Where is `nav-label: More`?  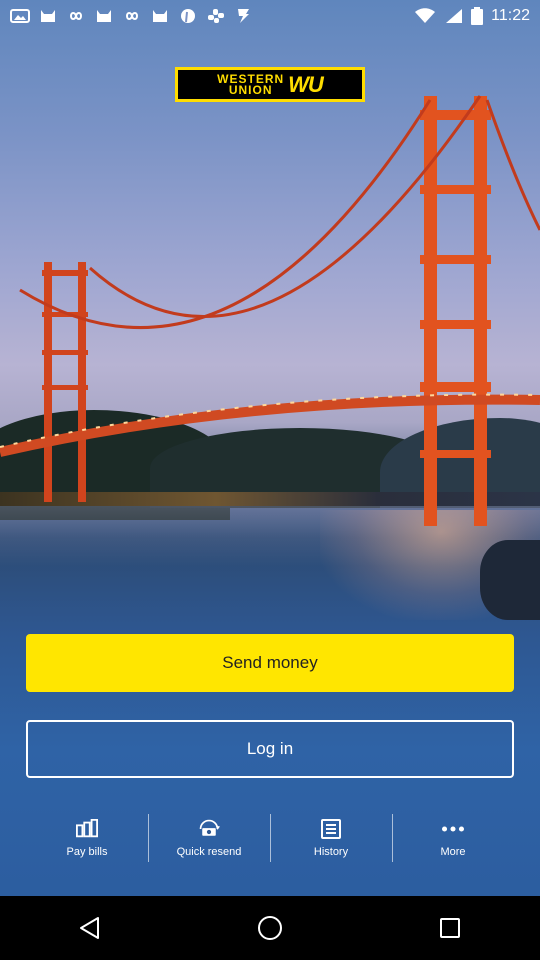
nav-label: More is located at coordinates (453, 851).